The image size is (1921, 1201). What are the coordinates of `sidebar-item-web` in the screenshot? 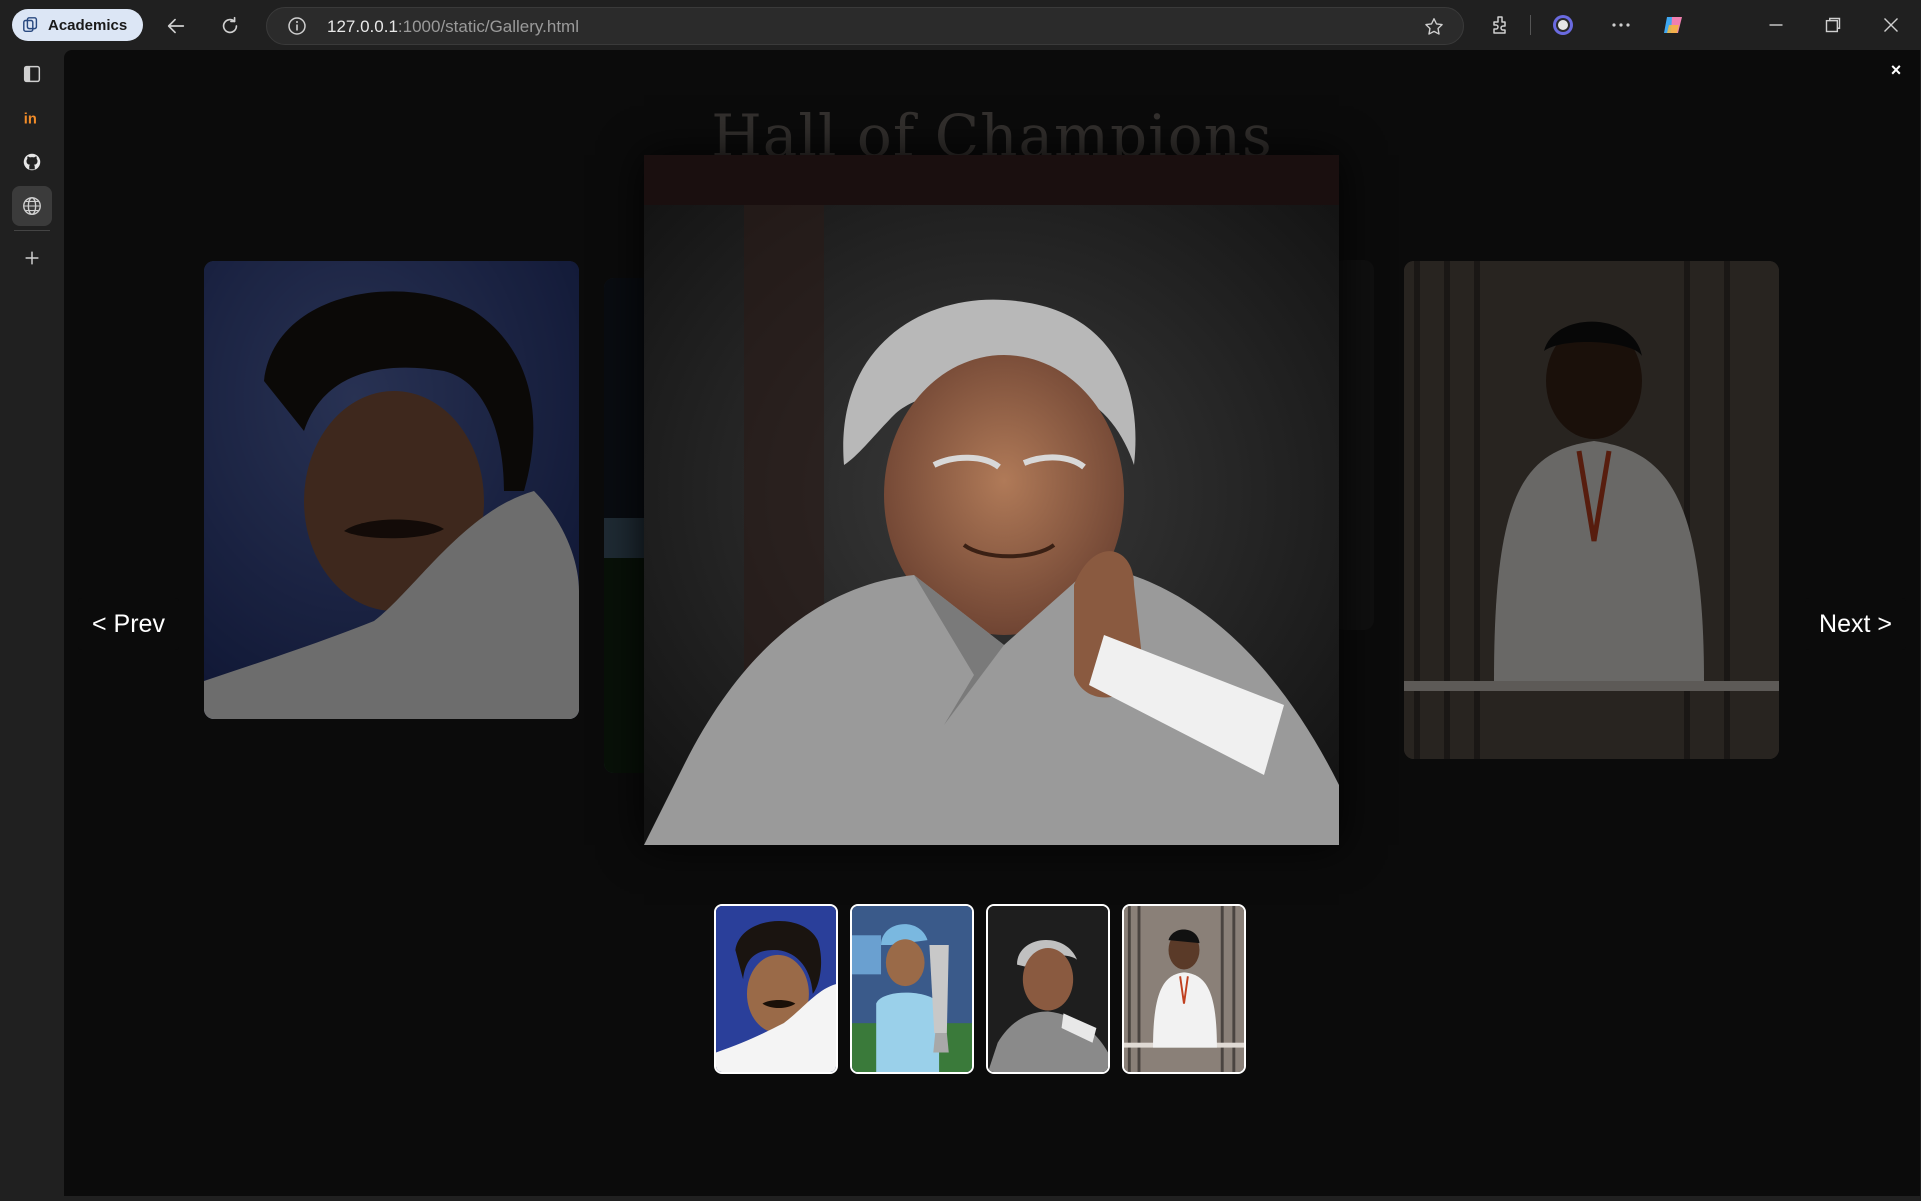 It's located at (32, 206).